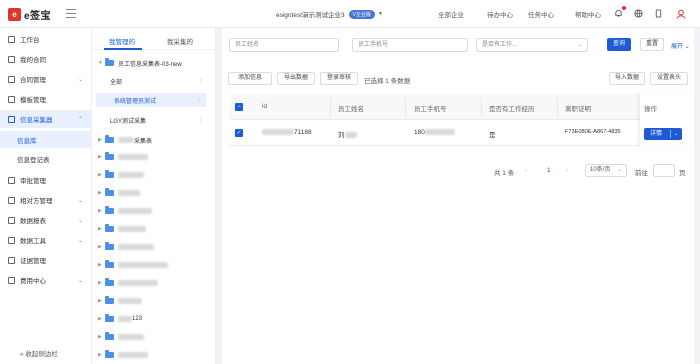  Describe the element at coordinates (250, 78) in the screenshot. I see `add-info-button: 添加信息` at that location.